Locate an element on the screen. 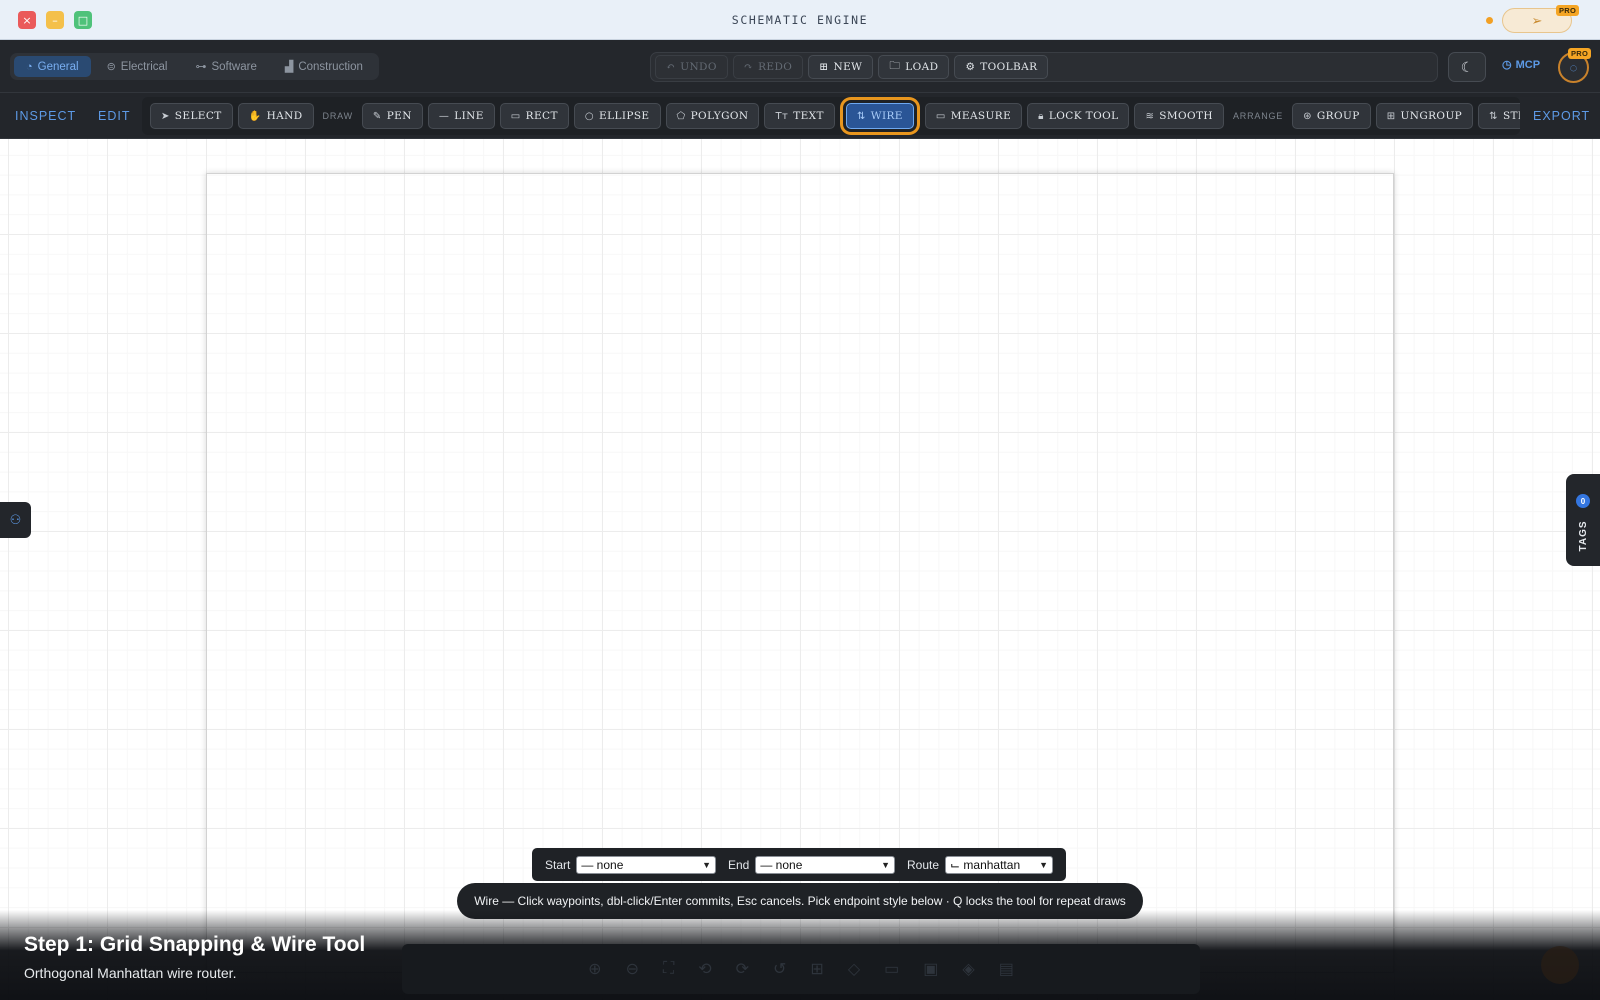 The image size is (1600, 1000). shapes-panel-toggle: ⚇ is located at coordinates (15, 520).